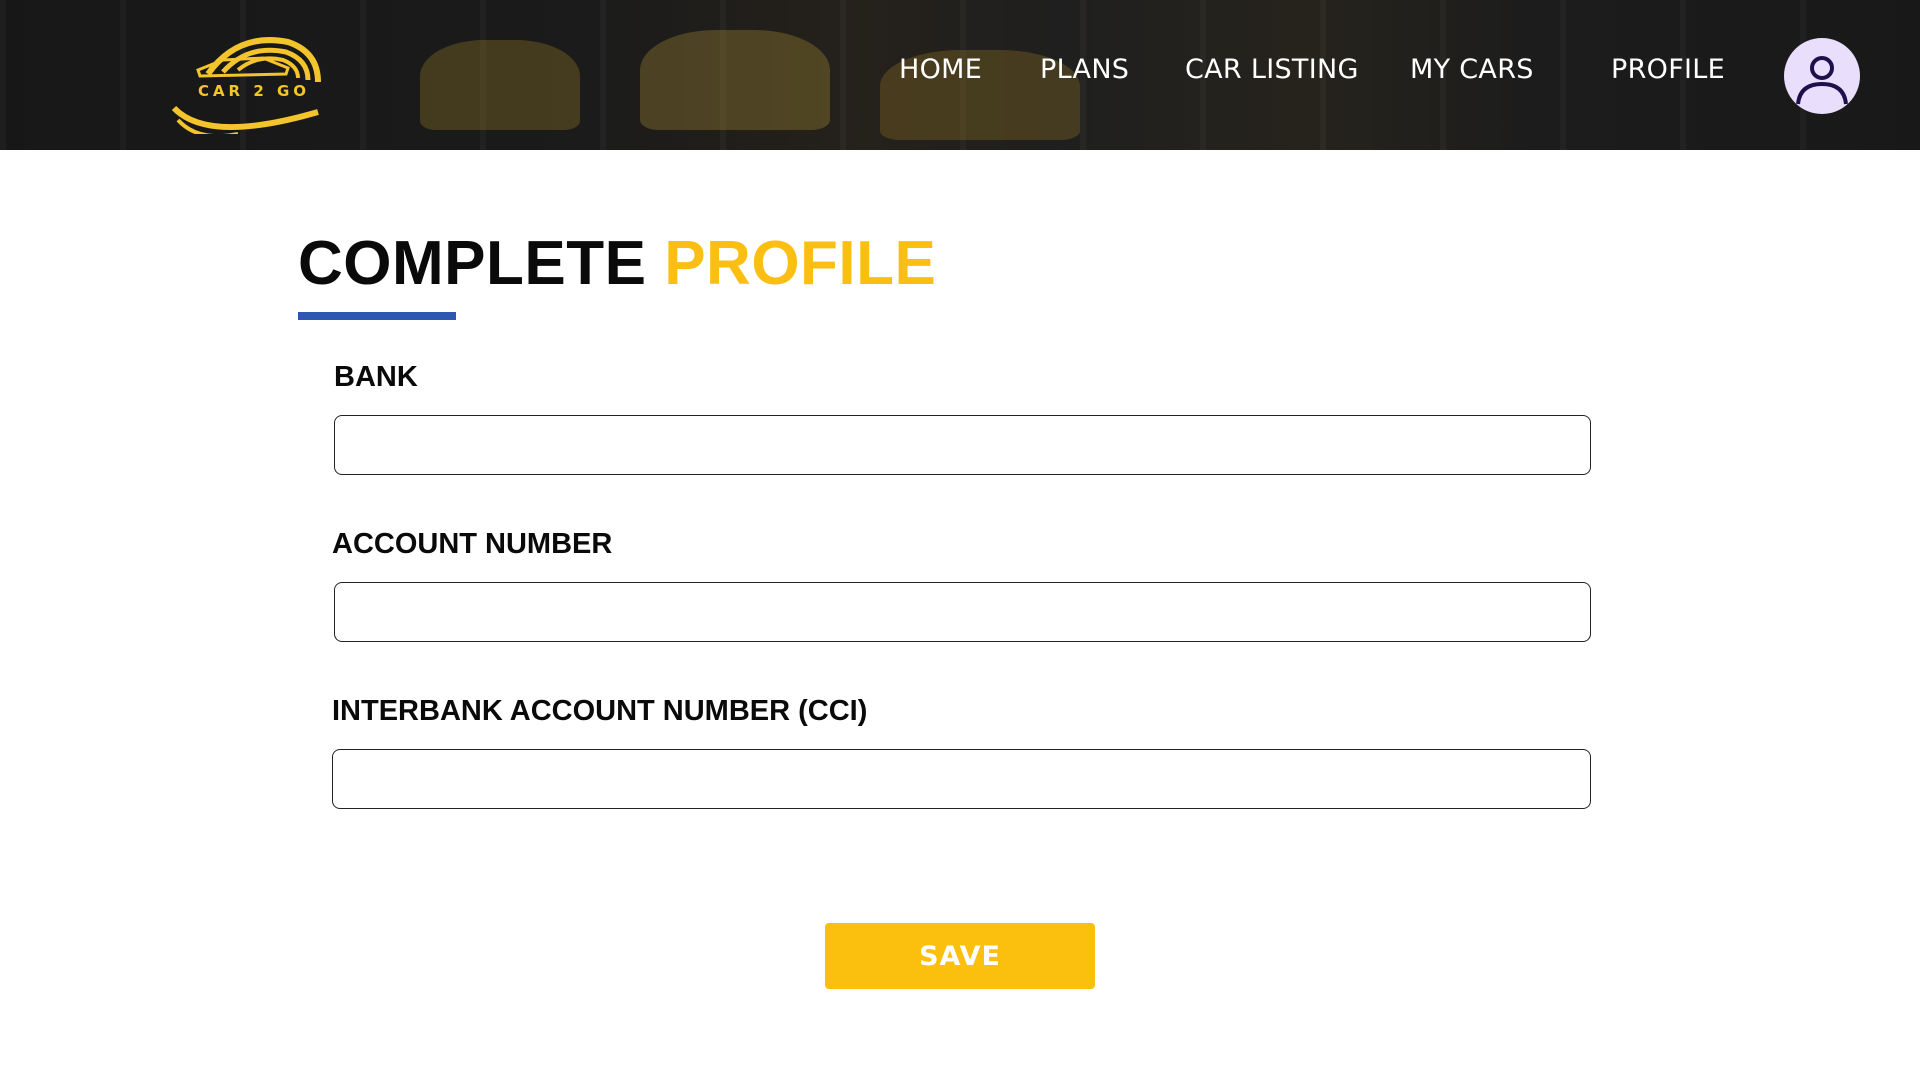 This screenshot has height=1080, width=1920. I want to click on title-underline, so click(377, 316).